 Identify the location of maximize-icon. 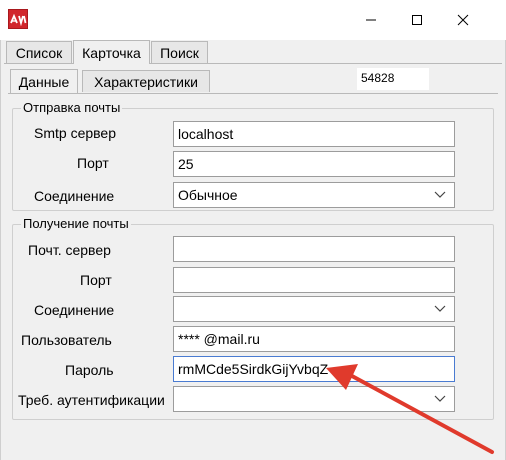
(417, 20).